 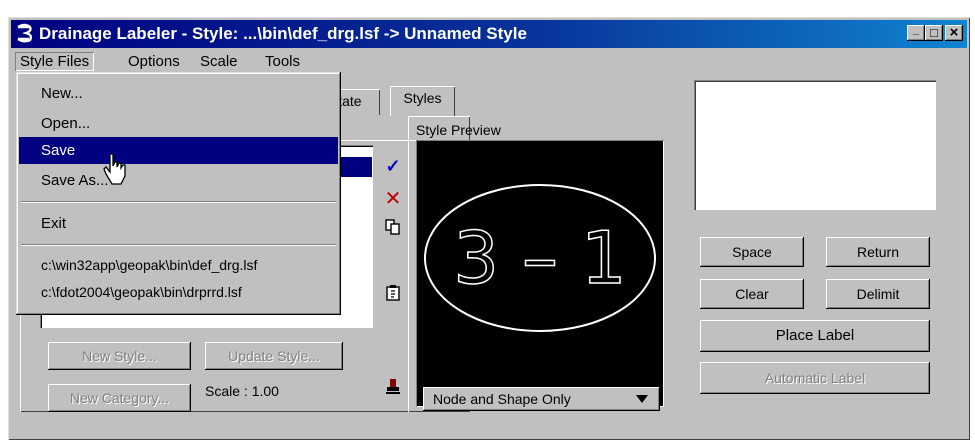 I want to click on check-icon: ✓, so click(x=393, y=166).